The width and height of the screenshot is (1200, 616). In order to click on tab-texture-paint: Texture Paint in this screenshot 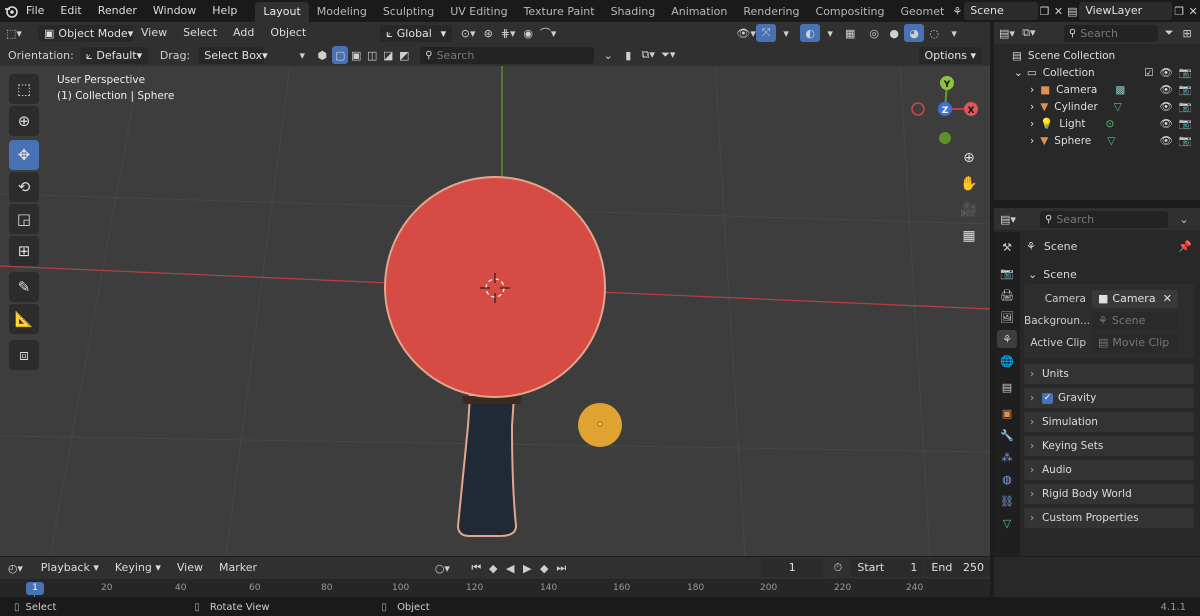, I will do `click(559, 12)`.